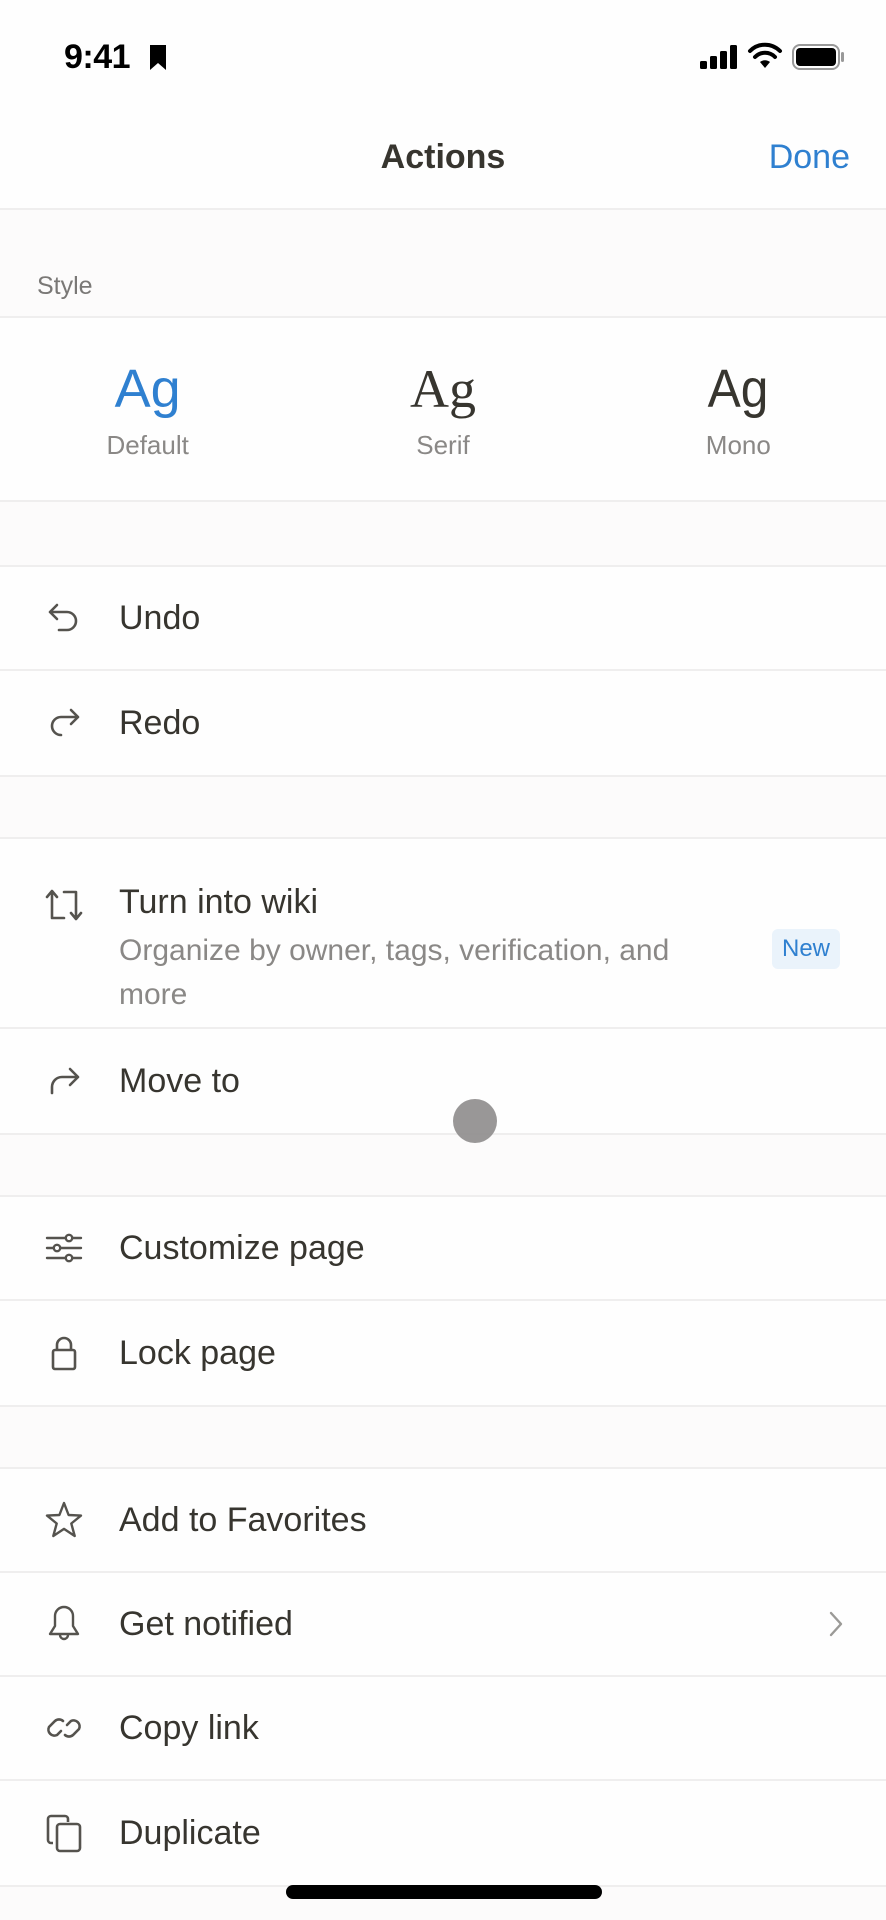  What do you see at coordinates (805, 949) in the screenshot?
I see `new-badge: New` at bounding box center [805, 949].